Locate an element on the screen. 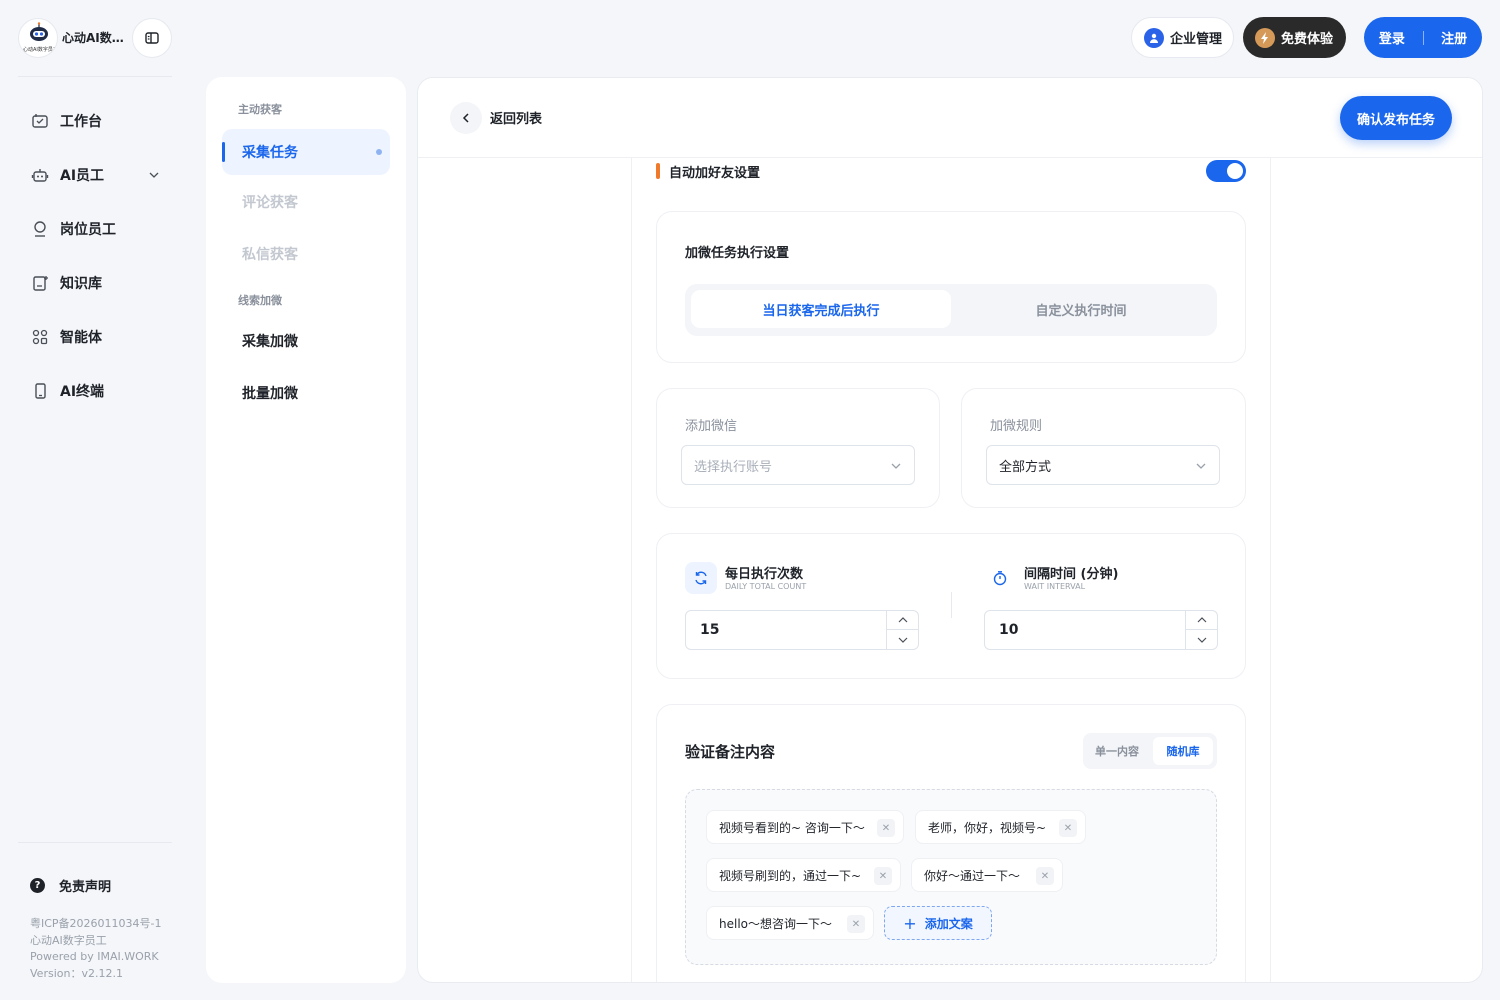 The width and height of the screenshot is (1500, 1000). sidebar-item-label: AI员工 is located at coordinates (82, 176).